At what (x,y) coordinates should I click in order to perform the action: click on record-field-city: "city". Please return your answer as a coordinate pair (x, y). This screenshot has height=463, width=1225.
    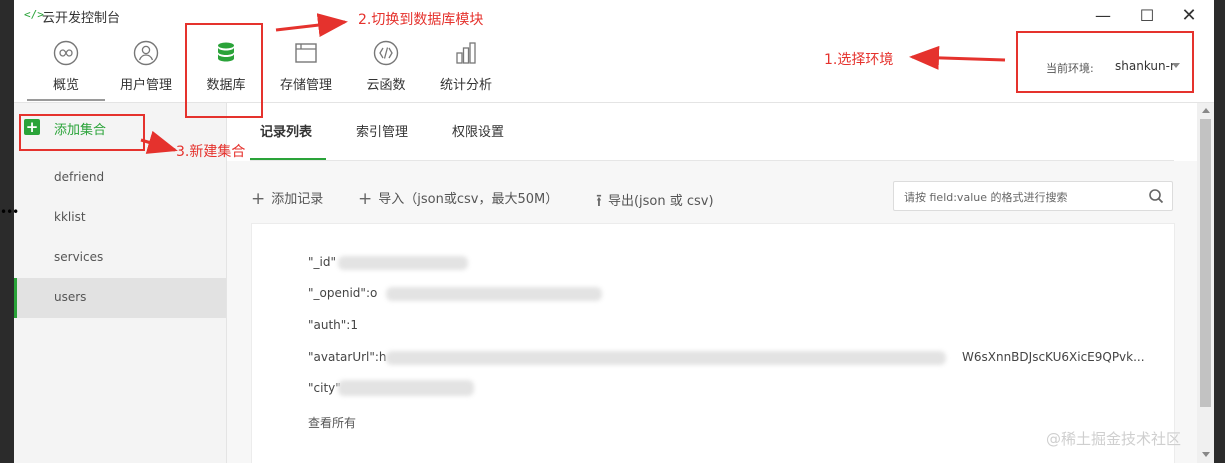
    Looking at the image, I should click on (324, 388).